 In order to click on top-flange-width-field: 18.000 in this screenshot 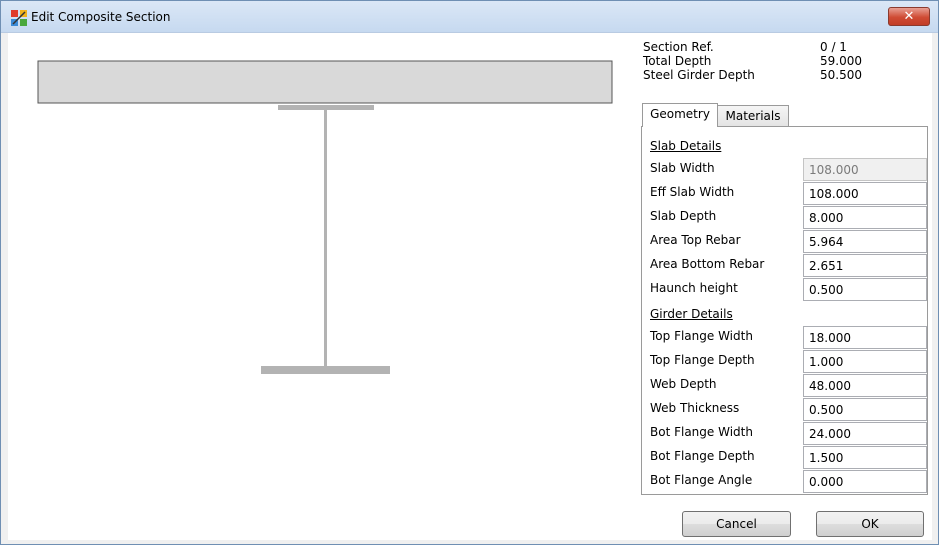, I will do `click(865, 337)`.